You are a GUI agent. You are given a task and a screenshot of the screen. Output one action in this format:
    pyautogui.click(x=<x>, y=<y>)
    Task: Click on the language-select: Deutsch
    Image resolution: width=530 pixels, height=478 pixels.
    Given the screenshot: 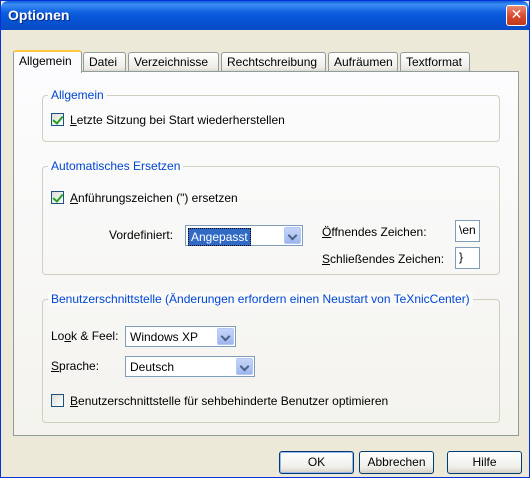 What is the action you would take?
    pyautogui.click(x=190, y=366)
    